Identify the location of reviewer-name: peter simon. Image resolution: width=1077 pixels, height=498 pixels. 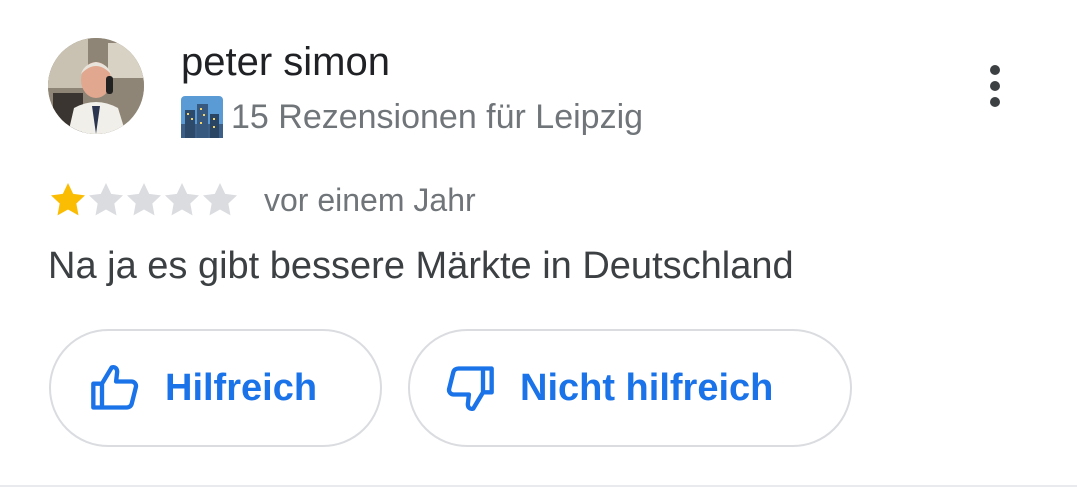
(285, 62).